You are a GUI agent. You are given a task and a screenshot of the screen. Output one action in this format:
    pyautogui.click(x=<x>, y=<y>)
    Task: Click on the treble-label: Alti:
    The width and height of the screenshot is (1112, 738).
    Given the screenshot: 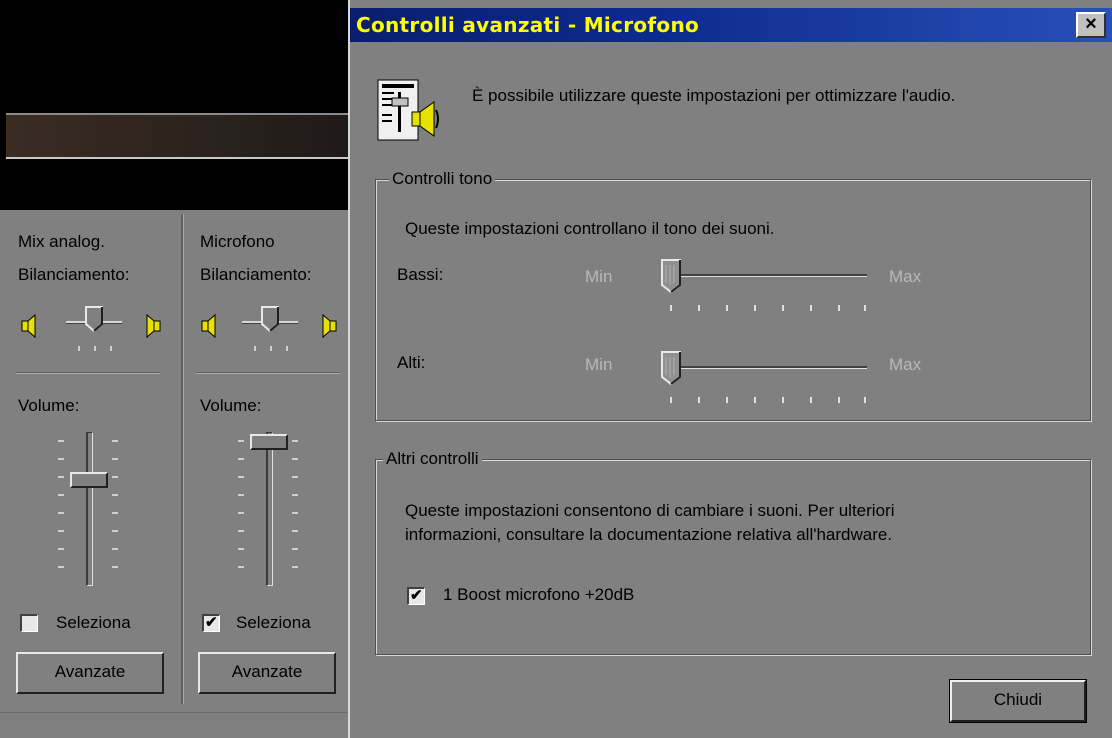 What is the action you would take?
    pyautogui.click(x=411, y=362)
    